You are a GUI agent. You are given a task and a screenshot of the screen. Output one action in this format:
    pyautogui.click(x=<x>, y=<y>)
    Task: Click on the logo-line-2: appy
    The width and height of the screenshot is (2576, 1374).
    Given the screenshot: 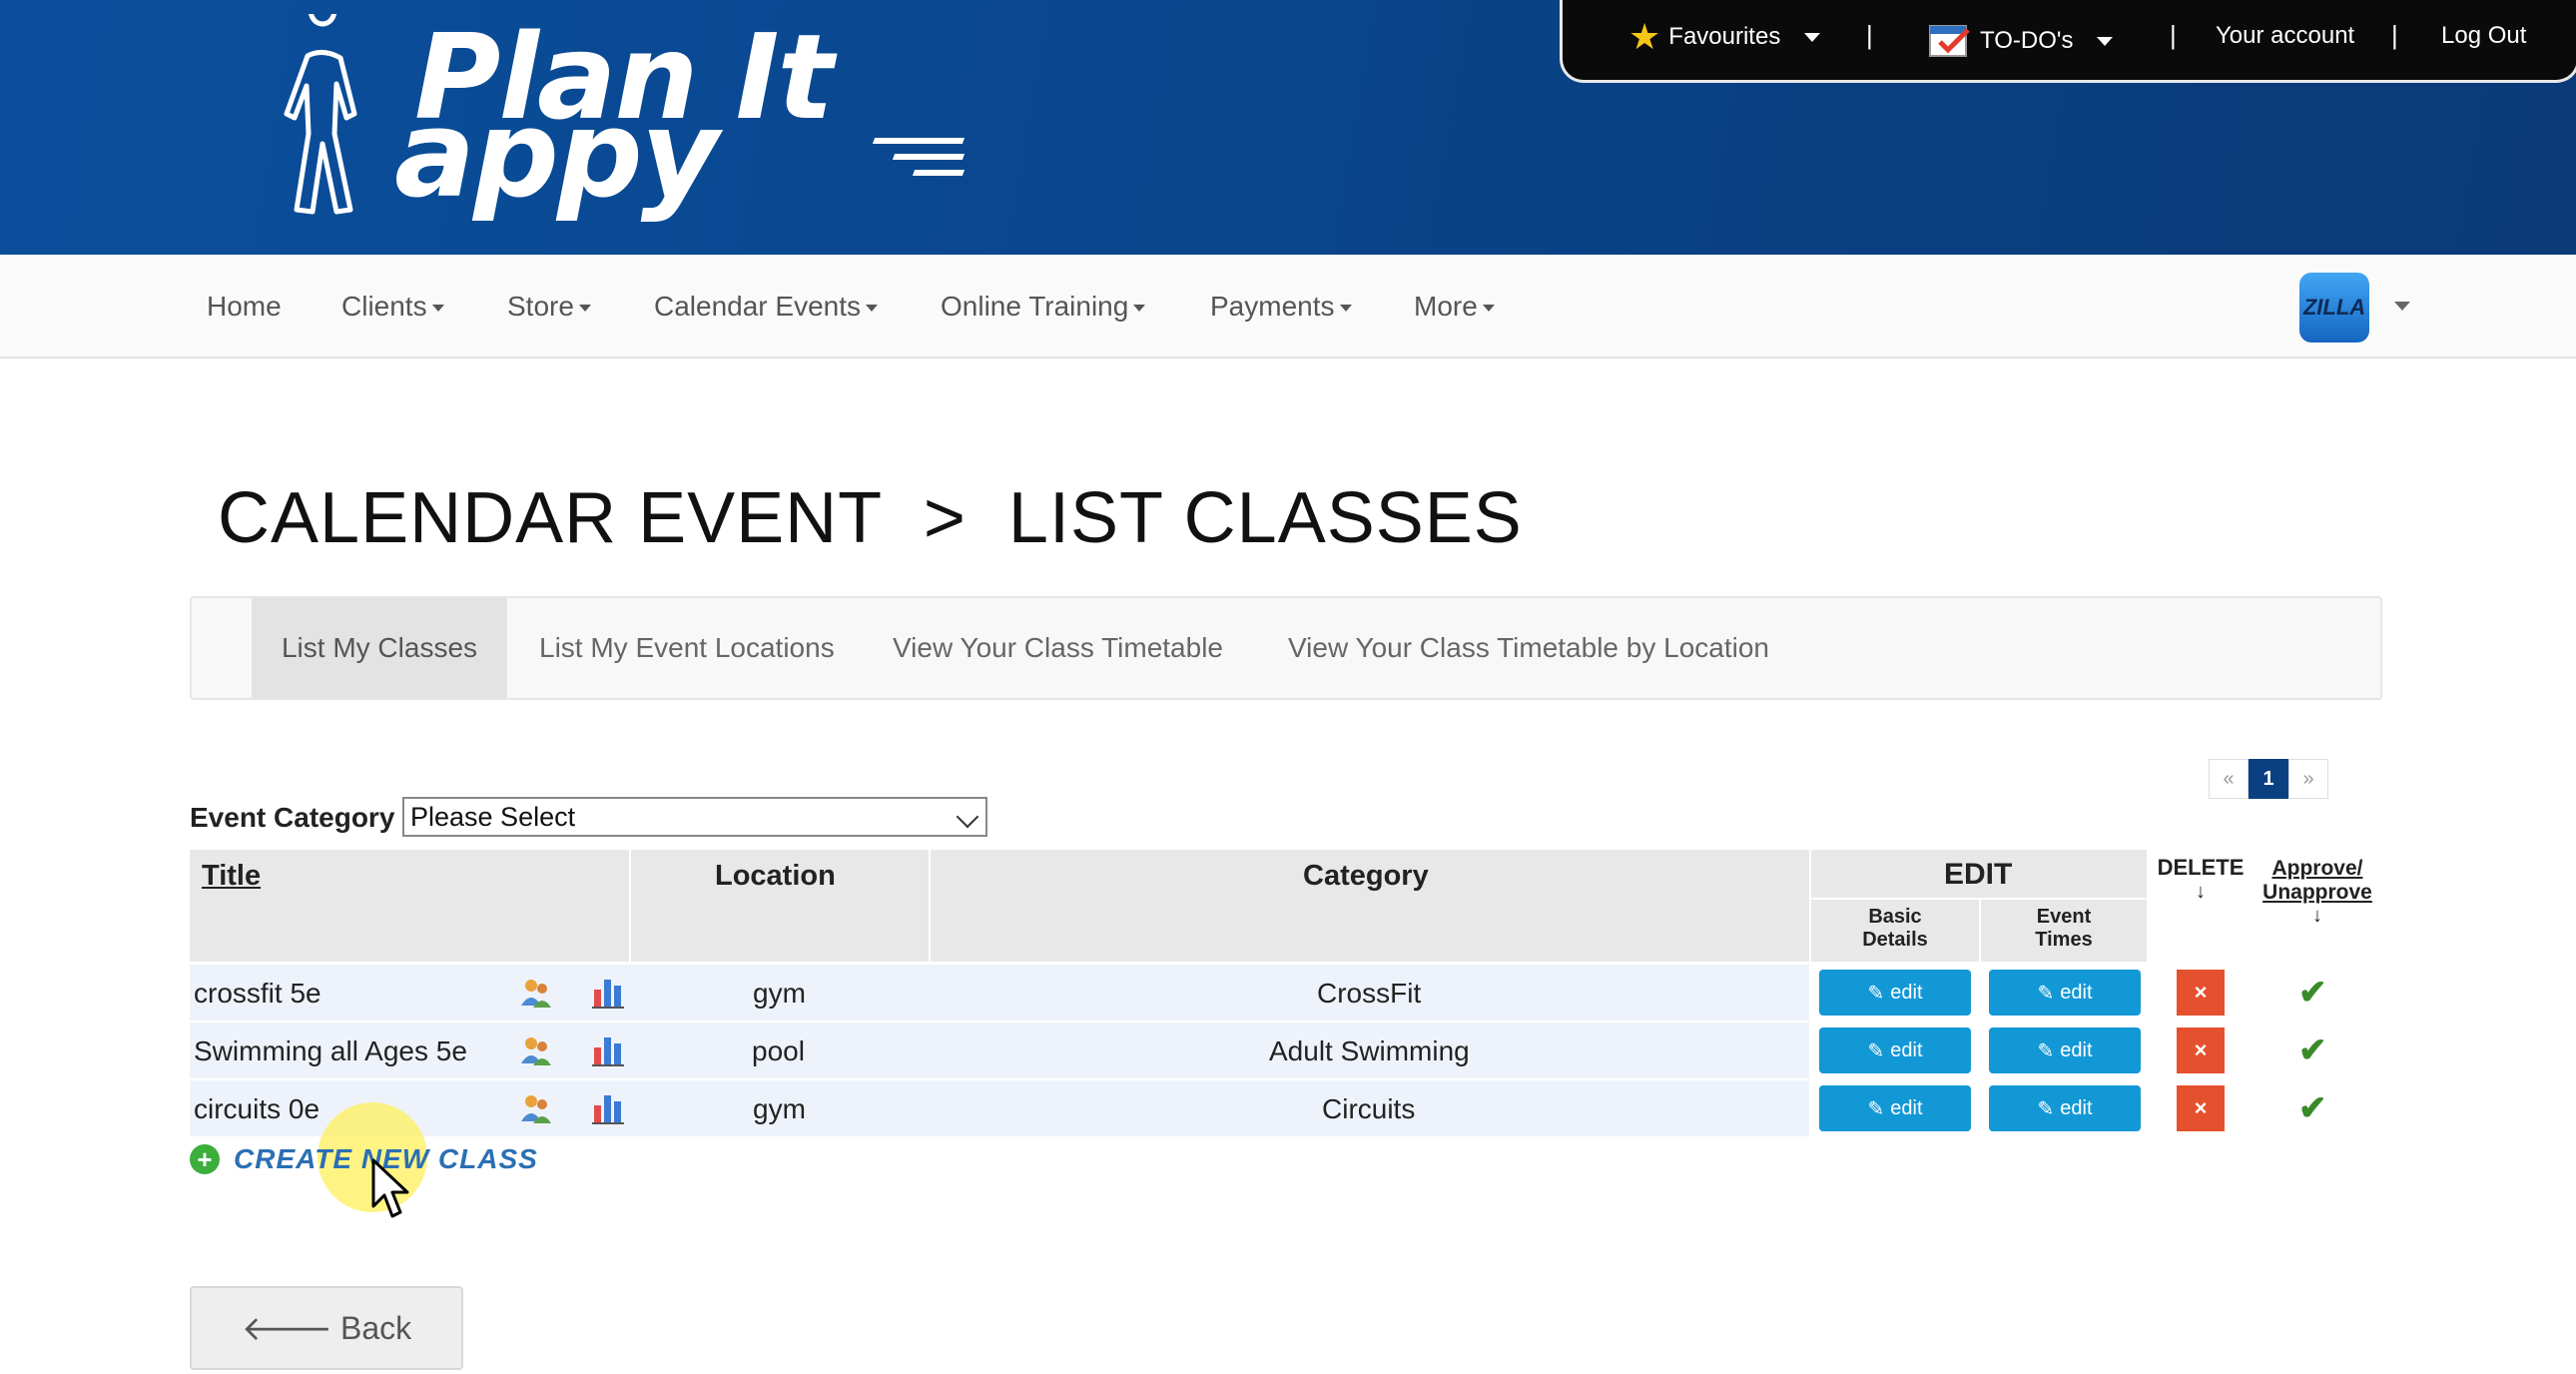 What is the action you would take?
    pyautogui.click(x=556, y=156)
    